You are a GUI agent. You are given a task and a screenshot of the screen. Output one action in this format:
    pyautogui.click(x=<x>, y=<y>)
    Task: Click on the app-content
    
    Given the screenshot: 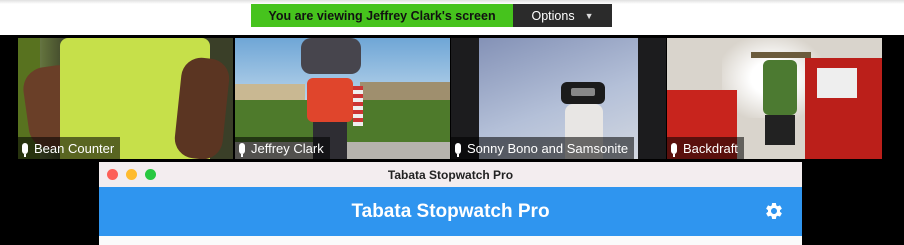 What is the action you would take?
    pyautogui.click(x=450, y=240)
    